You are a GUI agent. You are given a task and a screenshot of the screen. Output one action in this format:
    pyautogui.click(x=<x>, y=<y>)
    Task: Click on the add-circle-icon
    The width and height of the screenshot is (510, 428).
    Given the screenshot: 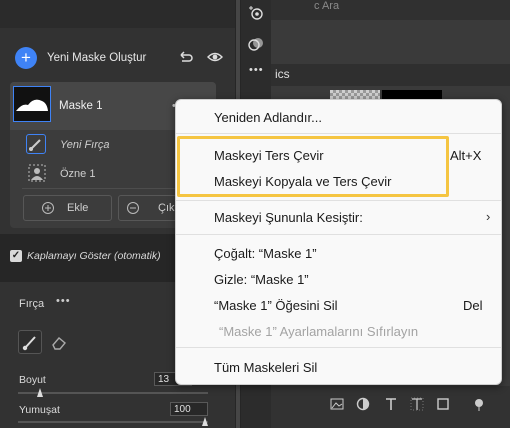 What is the action you would take?
    pyautogui.click(x=48, y=208)
    